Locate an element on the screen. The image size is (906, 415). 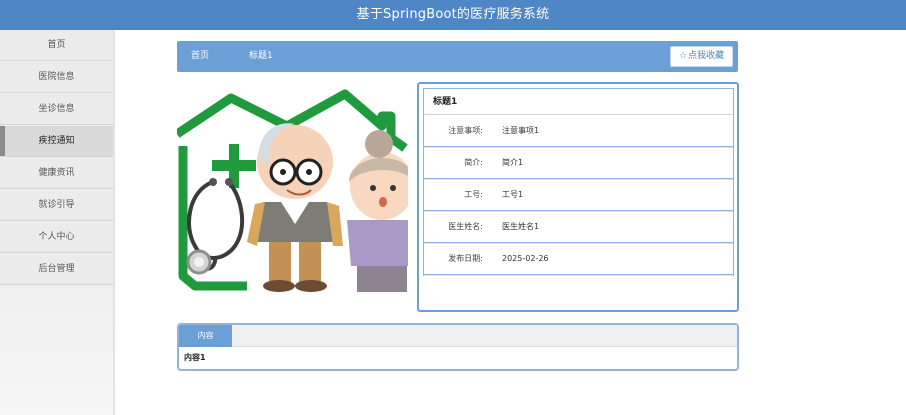
row-value: 2025-02-26 is located at coordinates (525, 258).